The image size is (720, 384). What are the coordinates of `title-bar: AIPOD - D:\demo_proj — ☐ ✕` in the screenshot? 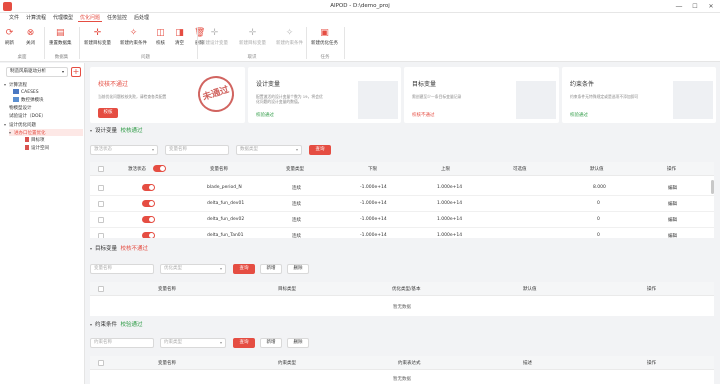 It's located at (360, 6).